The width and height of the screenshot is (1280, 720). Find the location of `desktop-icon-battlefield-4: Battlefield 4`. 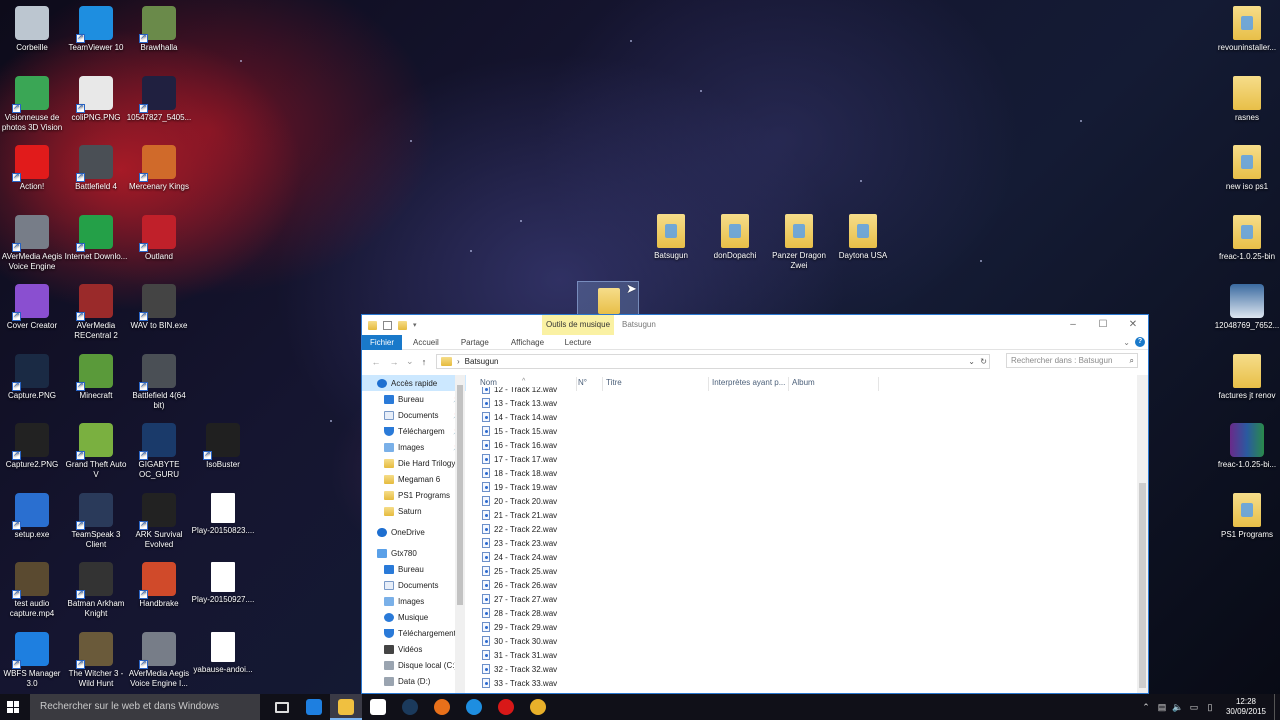

desktop-icon-battlefield-4: Battlefield 4 is located at coordinates (96, 168).